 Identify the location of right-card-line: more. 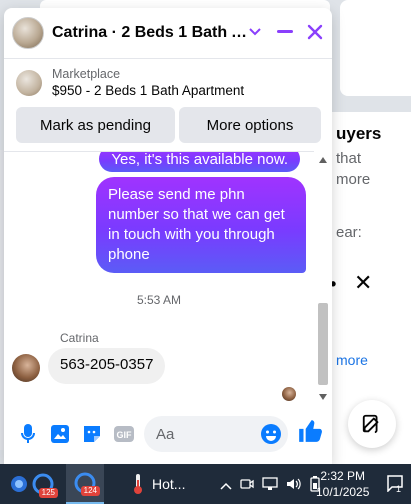
(353, 179).